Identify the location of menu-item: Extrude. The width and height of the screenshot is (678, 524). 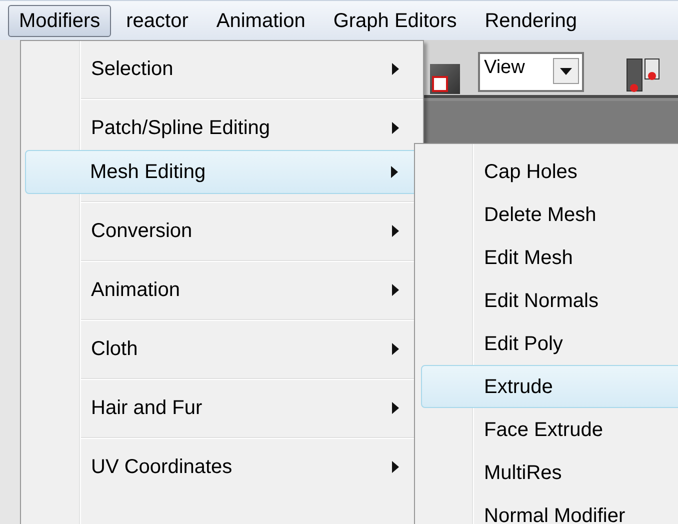
(549, 386).